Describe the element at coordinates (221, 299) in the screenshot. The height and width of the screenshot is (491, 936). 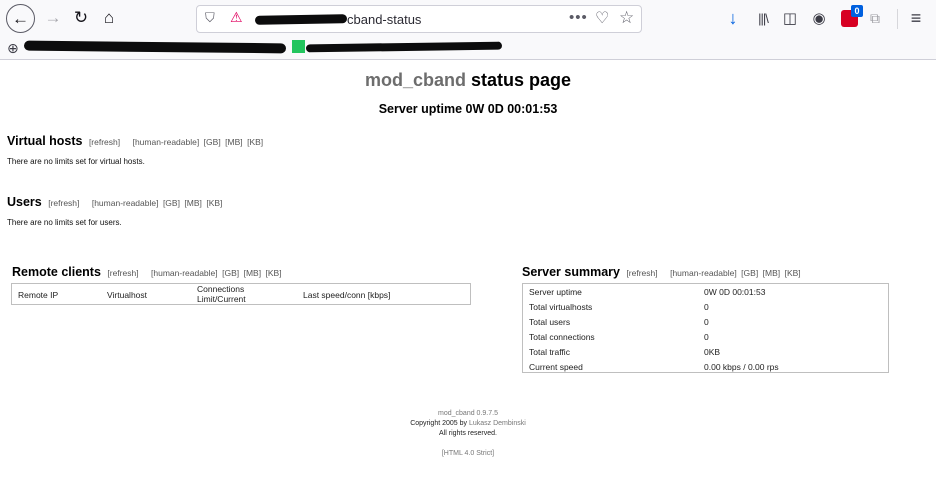
I see `column-header-connections-line2: Limit/Current` at that location.